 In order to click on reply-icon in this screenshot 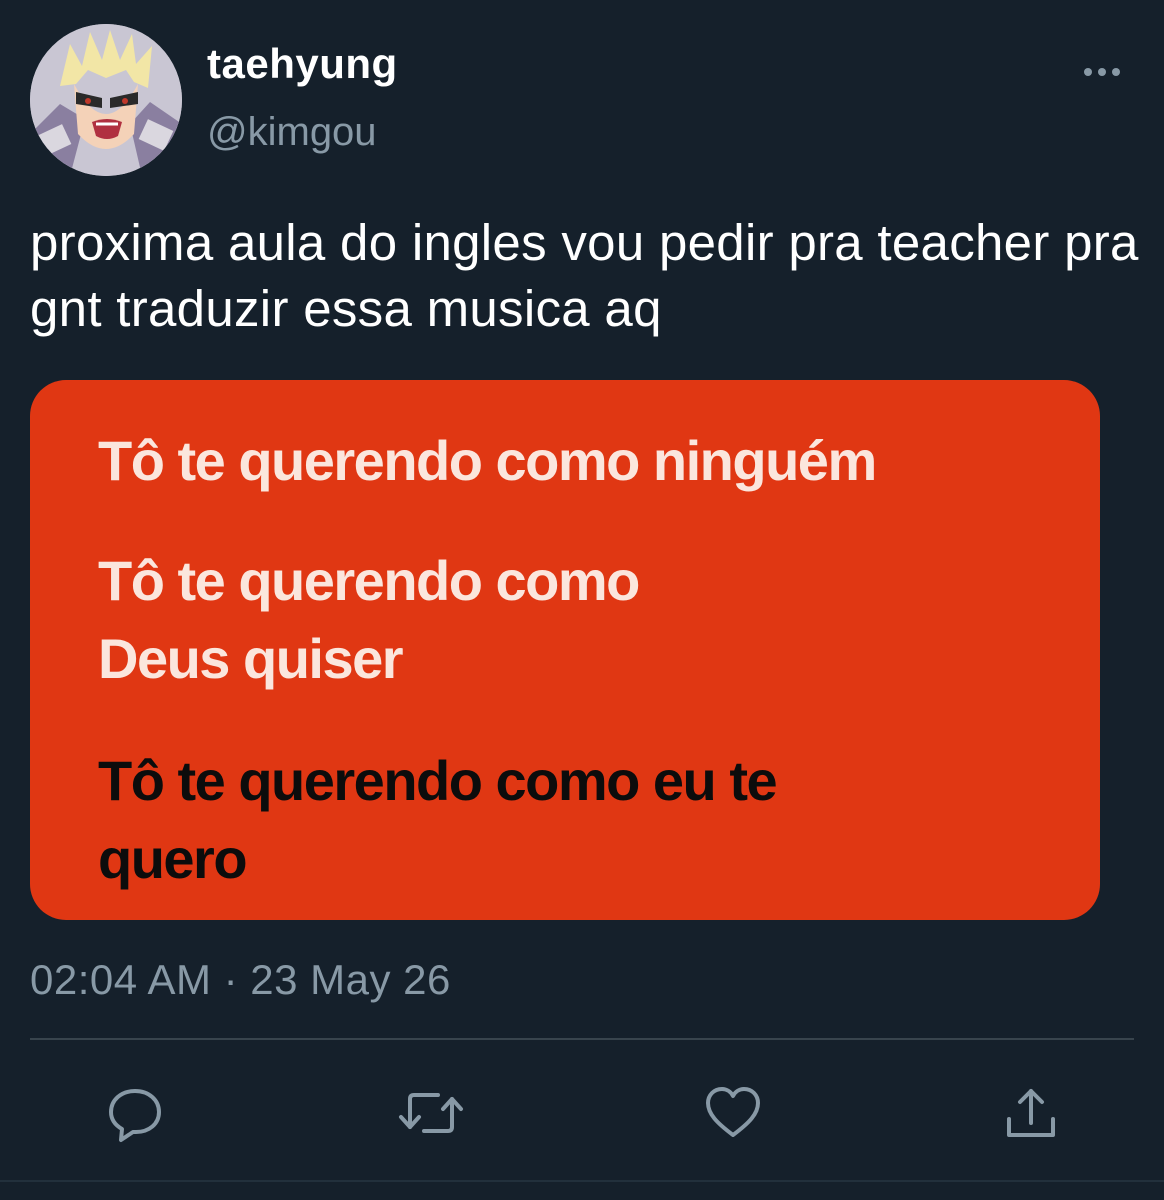, I will do `click(135, 1115)`.